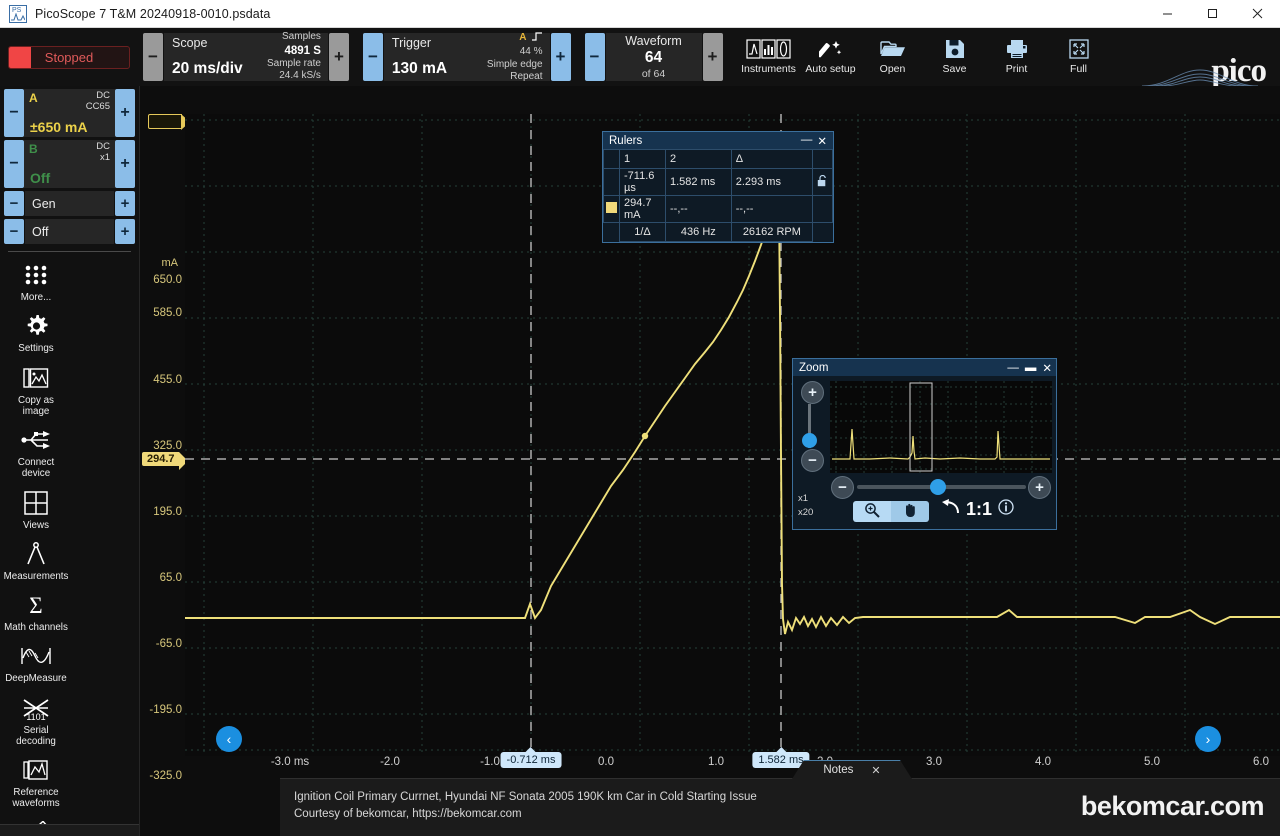 The width and height of the screenshot is (1280, 836). What do you see at coordinates (1257, 14) in the screenshot?
I see `close-button` at bounding box center [1257, 14].